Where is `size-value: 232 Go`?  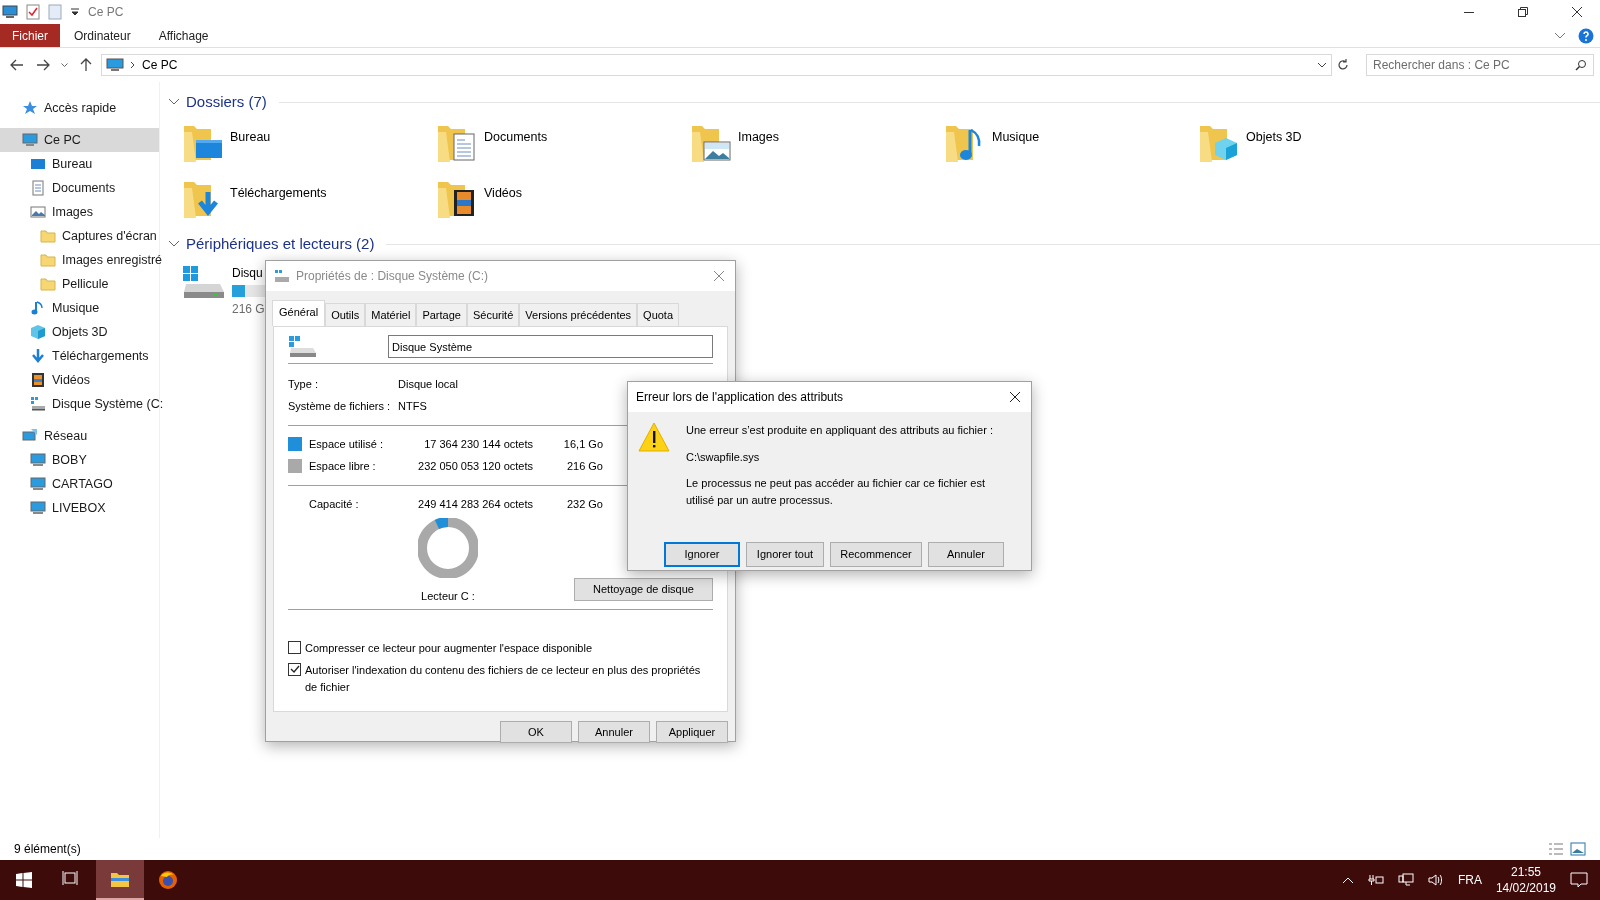
size-value: 232 Go is located at coordinates (584, 504).